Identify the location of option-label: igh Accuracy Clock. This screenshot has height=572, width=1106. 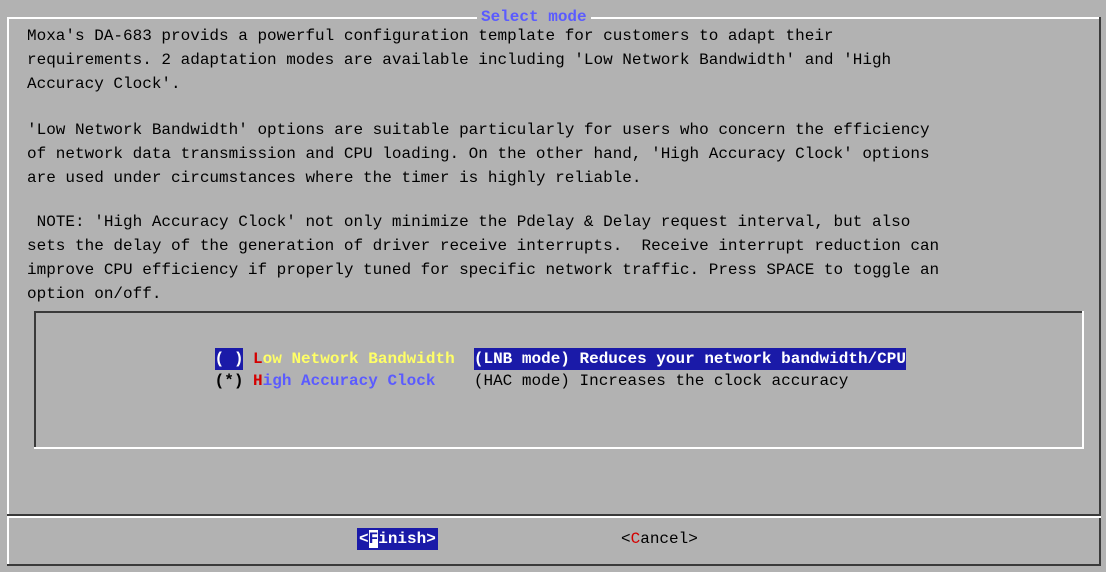
(349, 381).